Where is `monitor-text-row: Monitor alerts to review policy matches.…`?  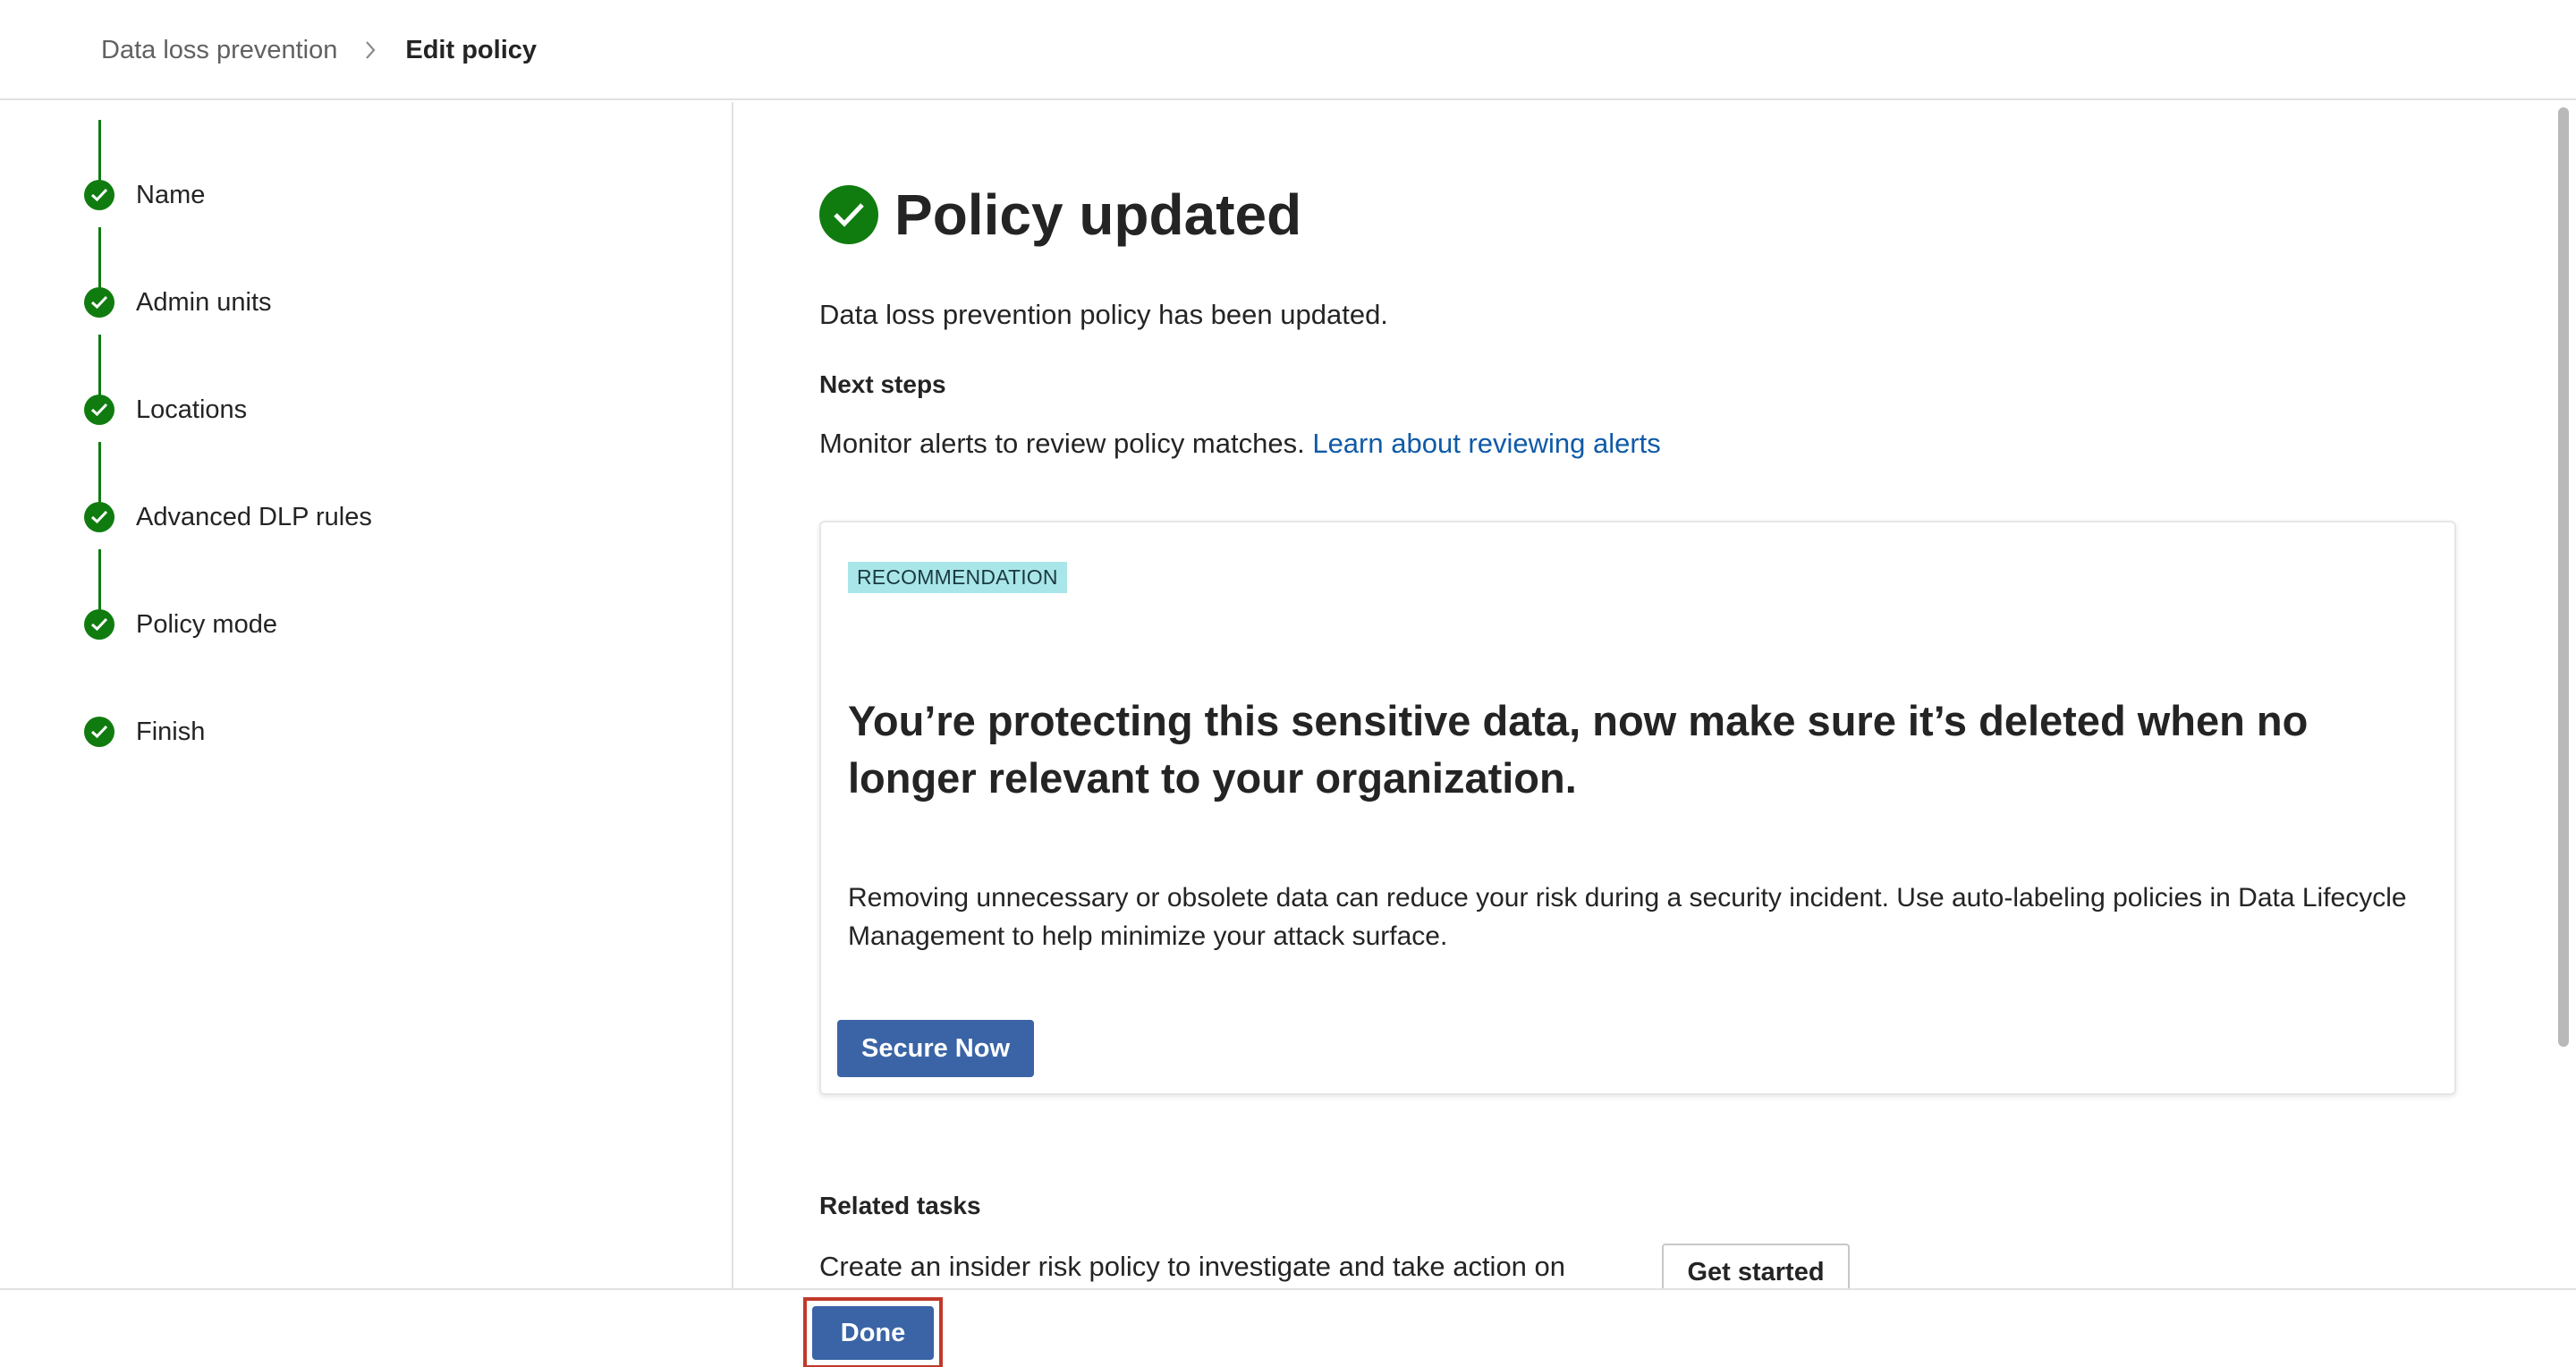 monitor-text-row: Monitor alerts to review policy matches.… is located at coordinates (1240, 444).